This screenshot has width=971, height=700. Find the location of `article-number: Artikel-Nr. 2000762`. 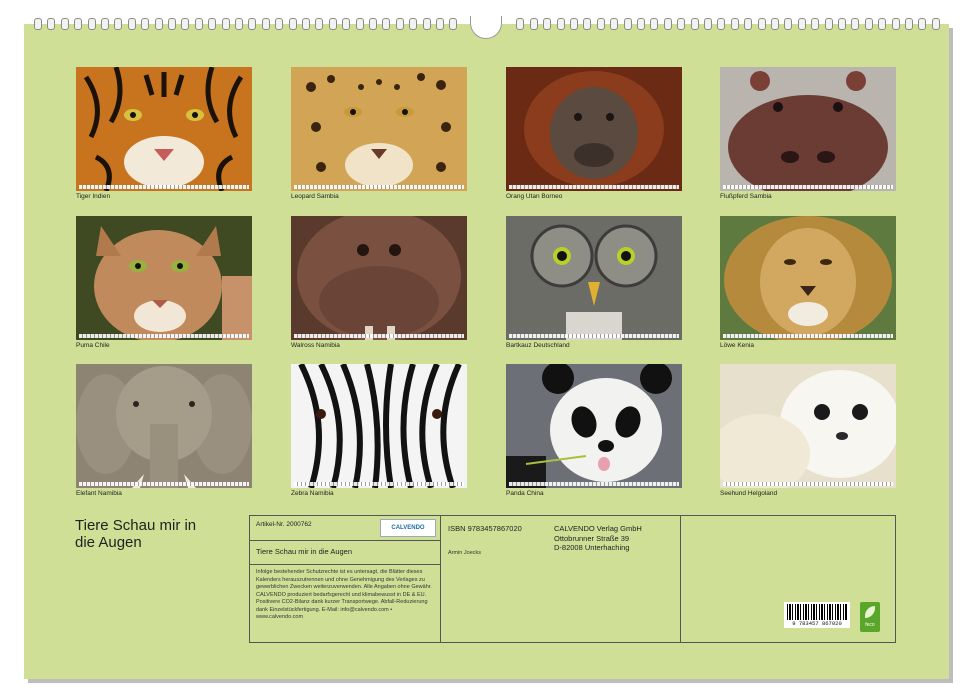

article-number: Artikel-Nr. 2000762 is located at coordinates (284, 524).